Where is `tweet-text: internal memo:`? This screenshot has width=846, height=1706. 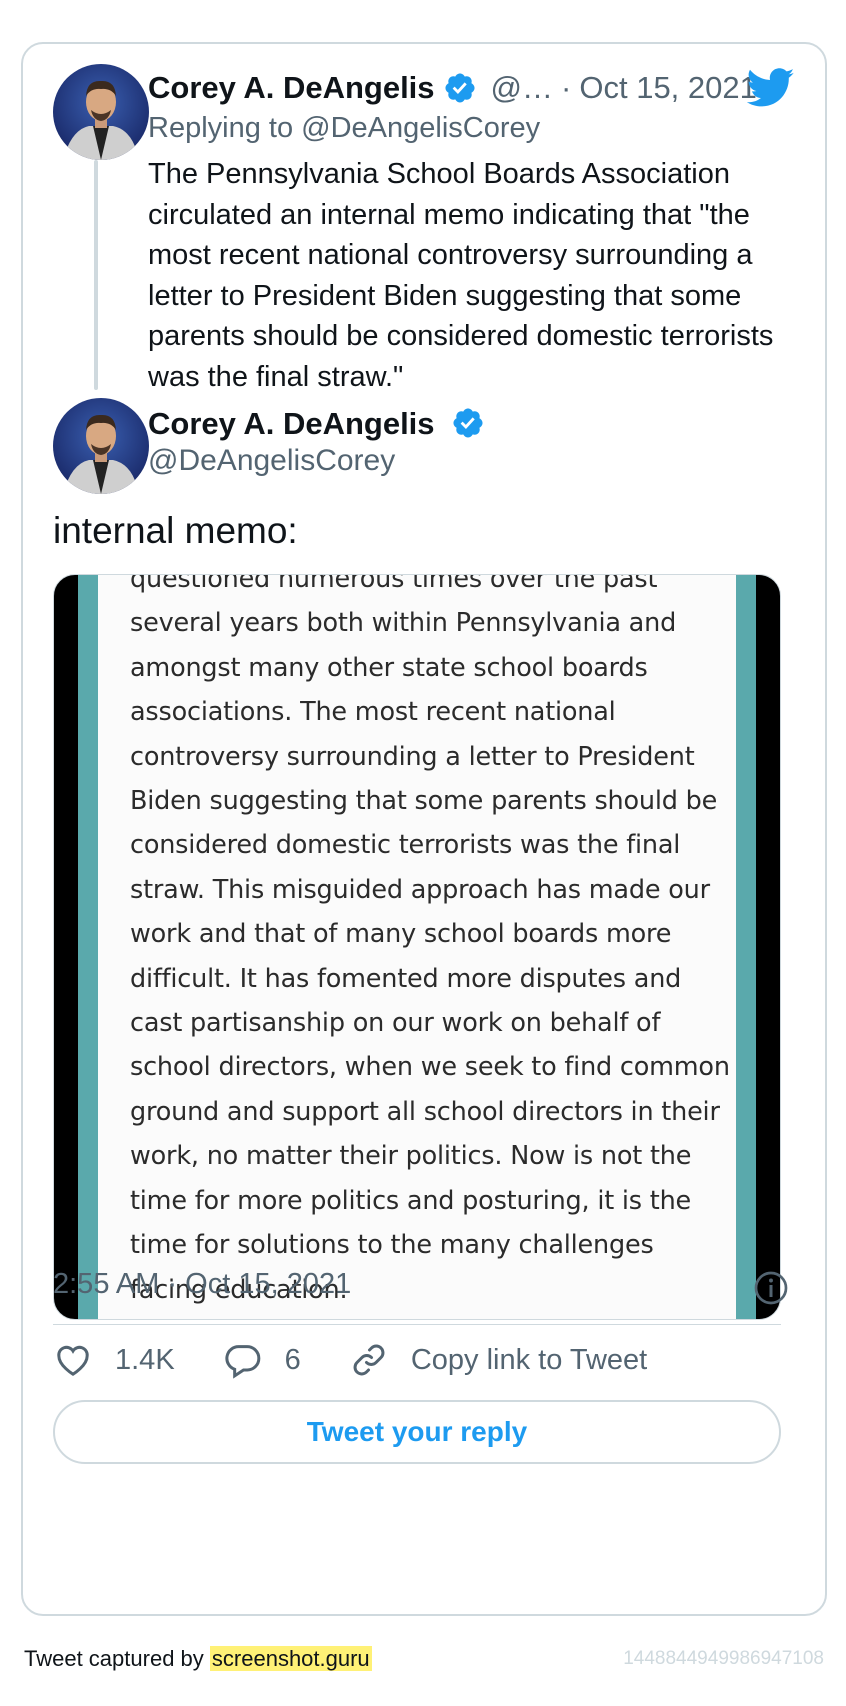
tweet-text: internal memo: is located at coordinates (175, 530).